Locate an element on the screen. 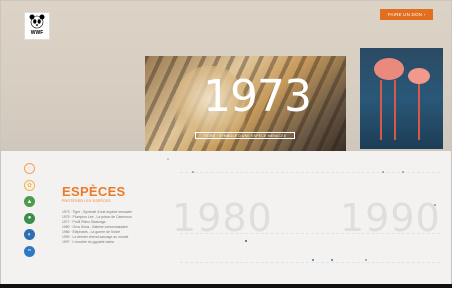  footer-bar is located at coordinates (226, 286).